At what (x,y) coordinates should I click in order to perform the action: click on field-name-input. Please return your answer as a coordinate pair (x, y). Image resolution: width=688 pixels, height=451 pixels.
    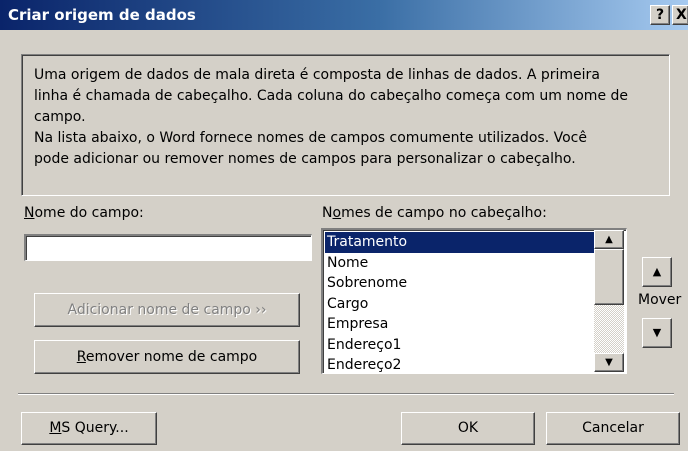
    Looking at the image, I should click on (168, 247).